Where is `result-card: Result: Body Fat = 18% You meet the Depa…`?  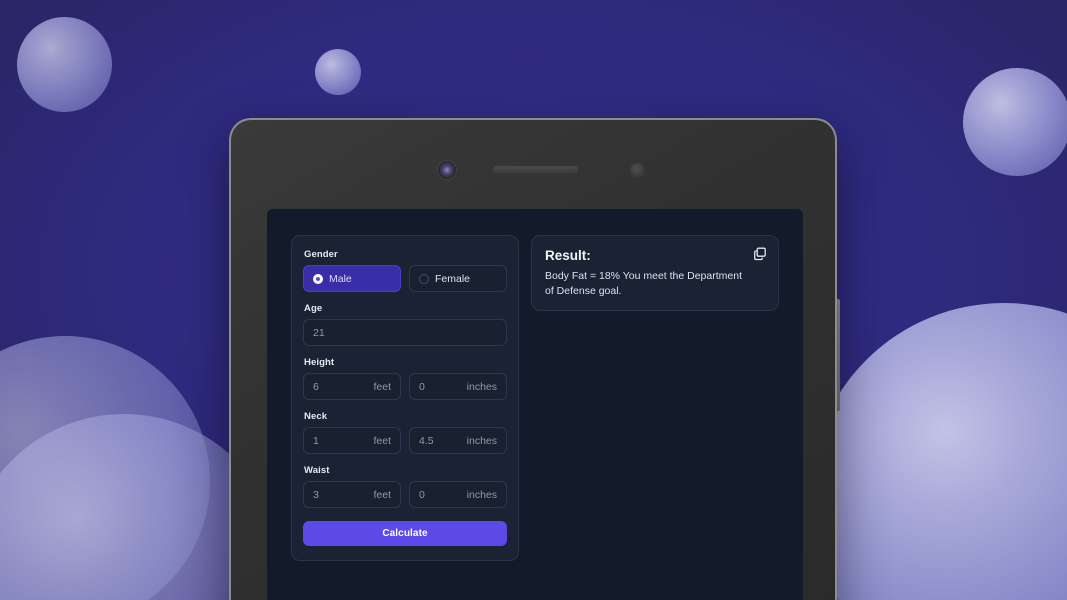 result-card: Result: Body Fat = 18% You meet the Depa… is located at coordinates (655, 273).